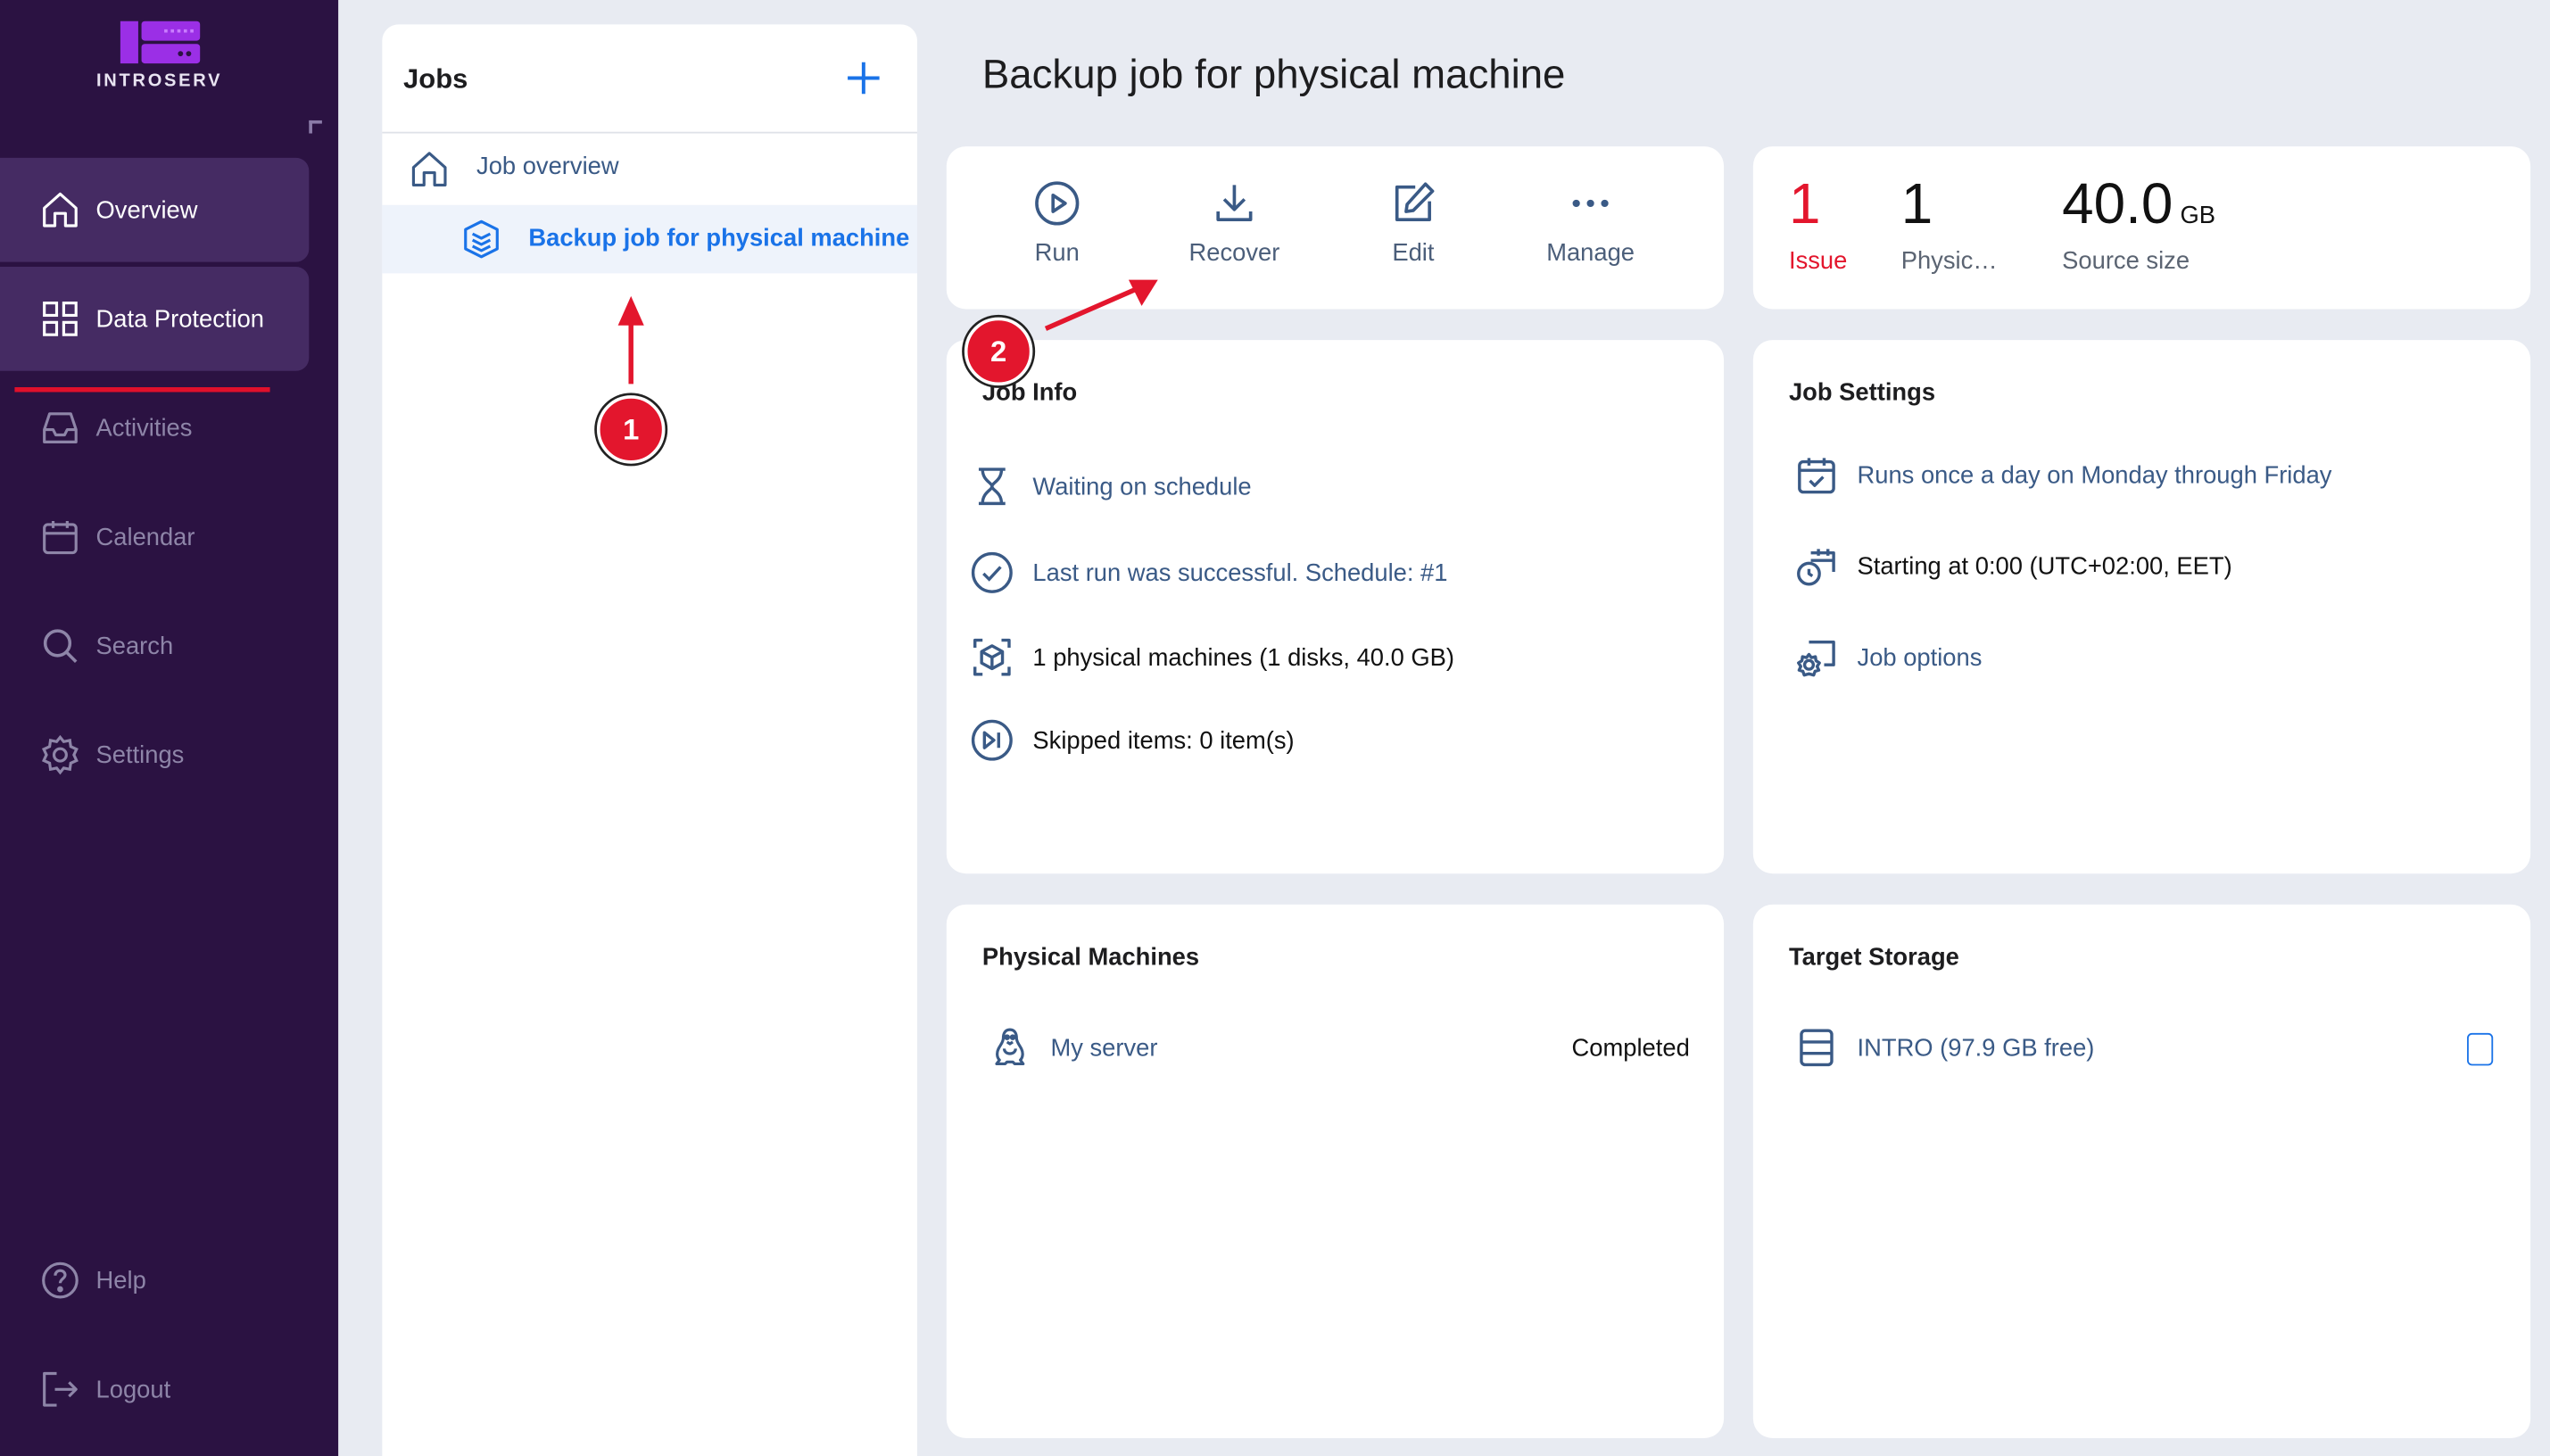 Image resolution: width=2550 pixels, height=1456 pixels. I want to click on sidebar-item-label: Logout, so click(133, 1389).